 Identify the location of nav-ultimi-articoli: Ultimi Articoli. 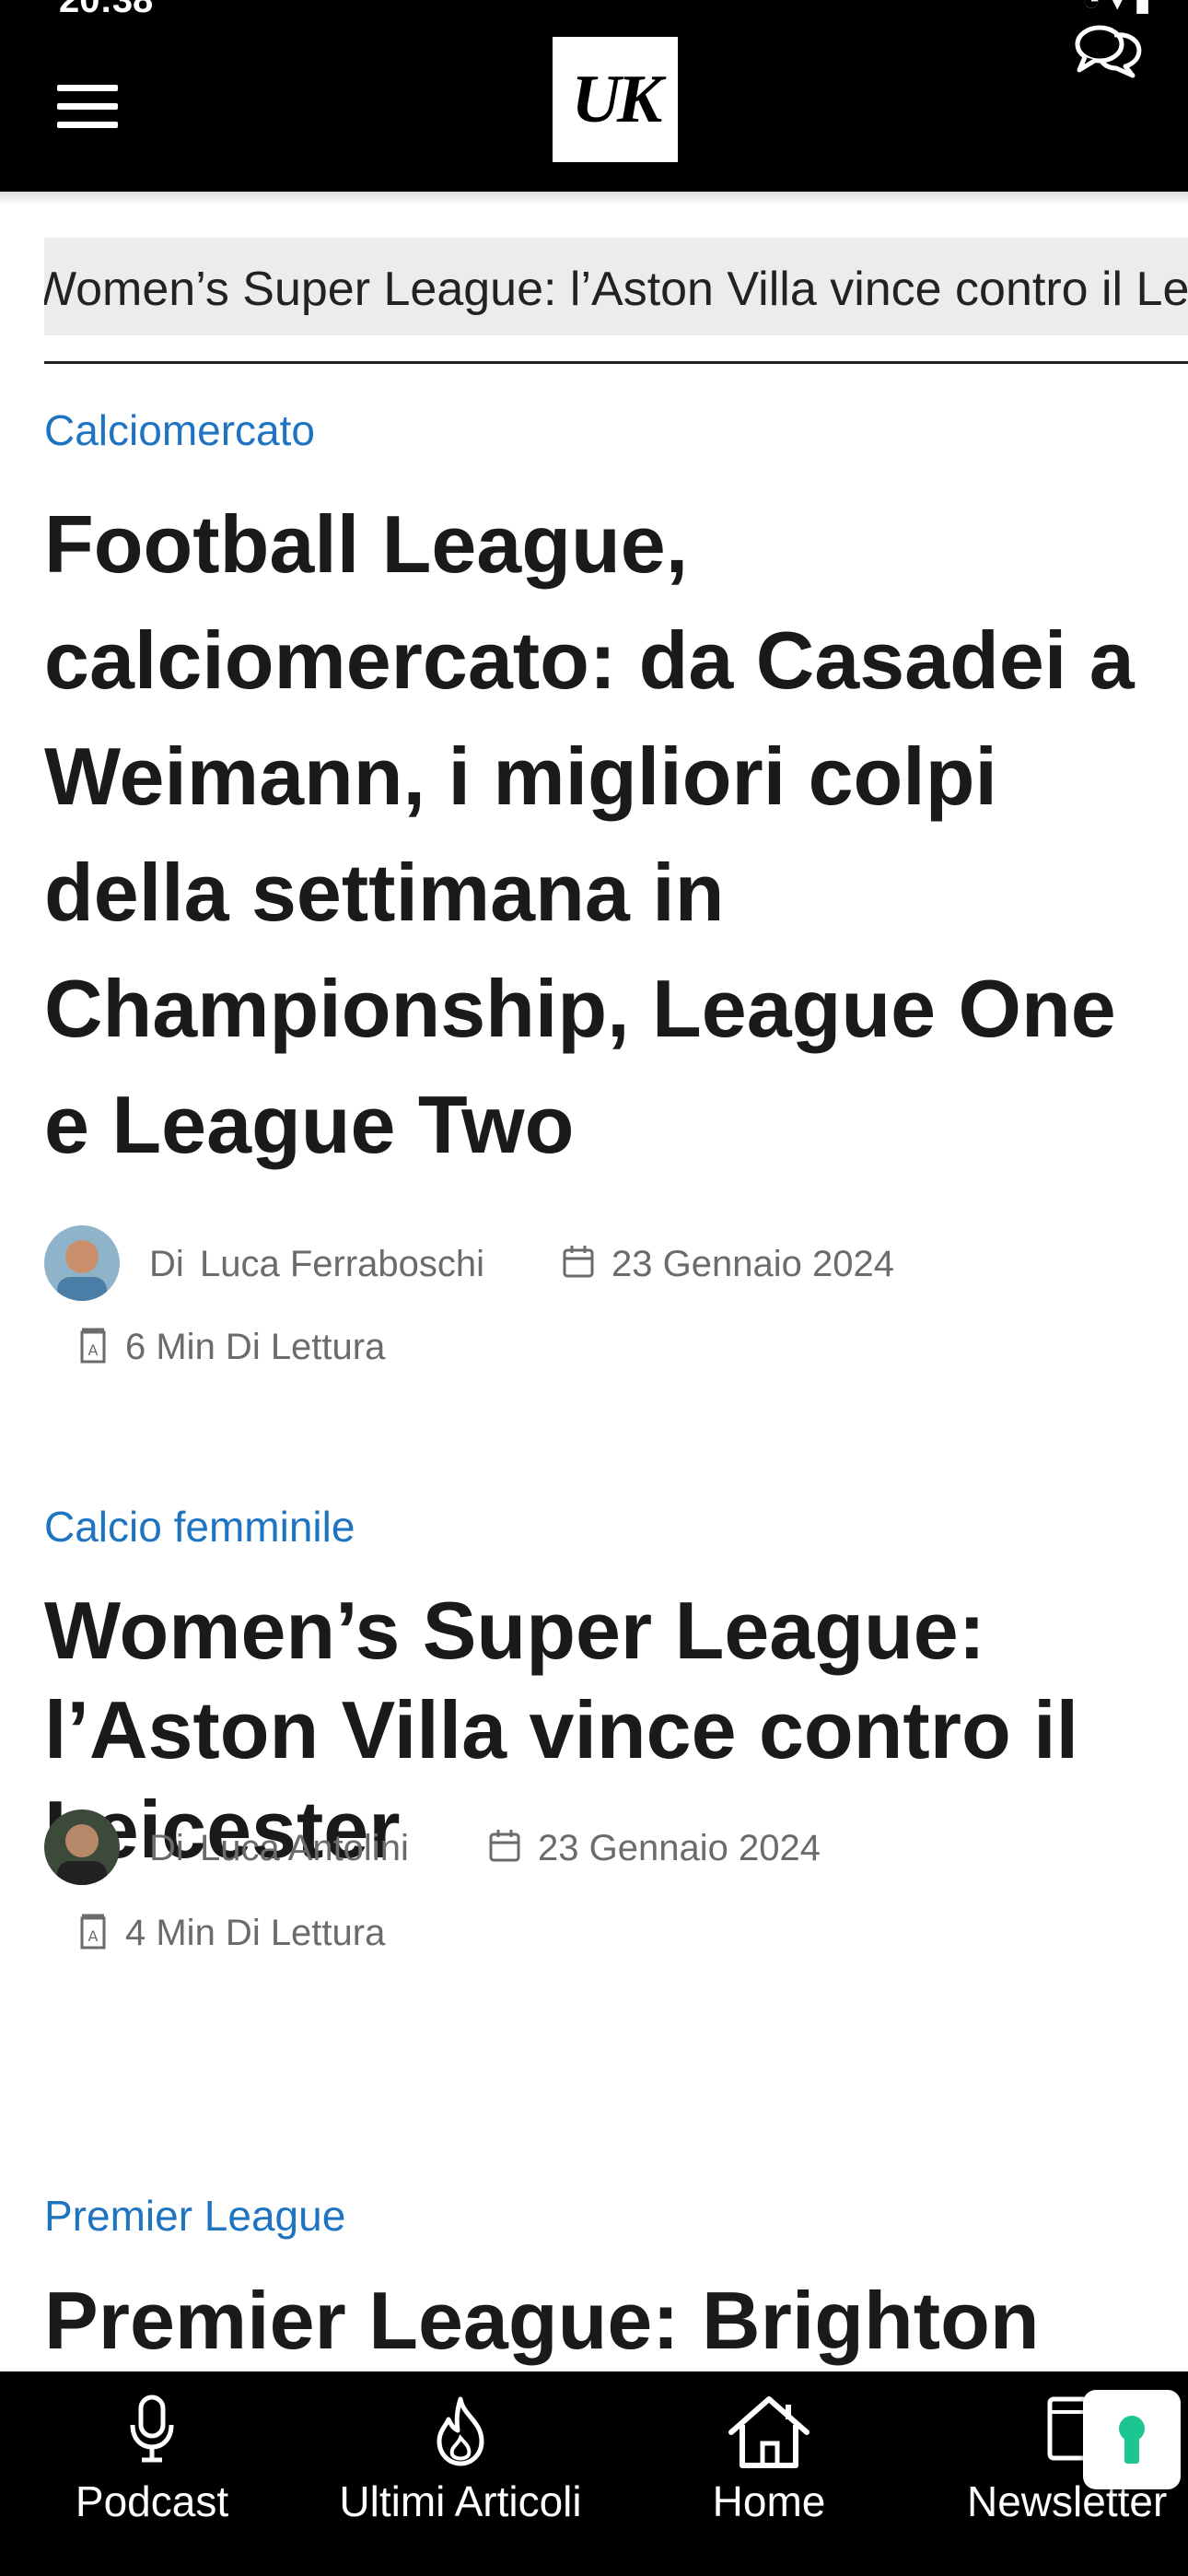
(460, 2473).